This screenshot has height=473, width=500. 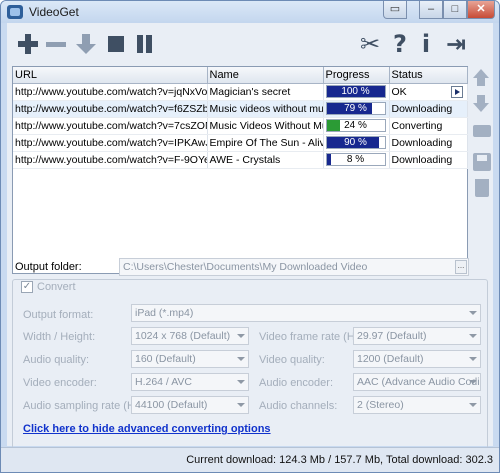 I want to click on close-button: ✕, so click(x=481, y=10).